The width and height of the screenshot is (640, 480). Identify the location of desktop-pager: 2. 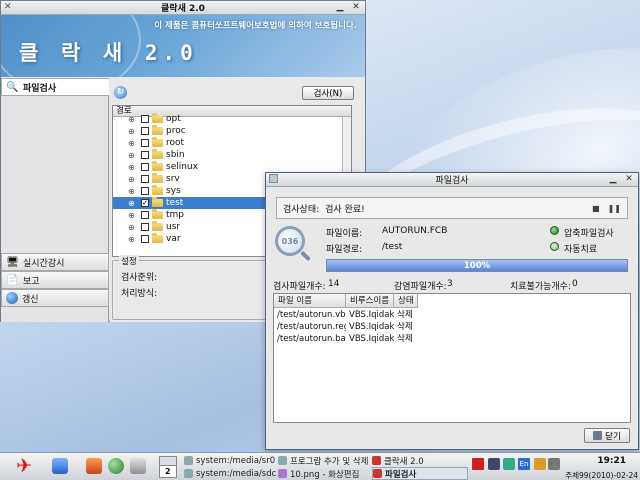
(168, 467).